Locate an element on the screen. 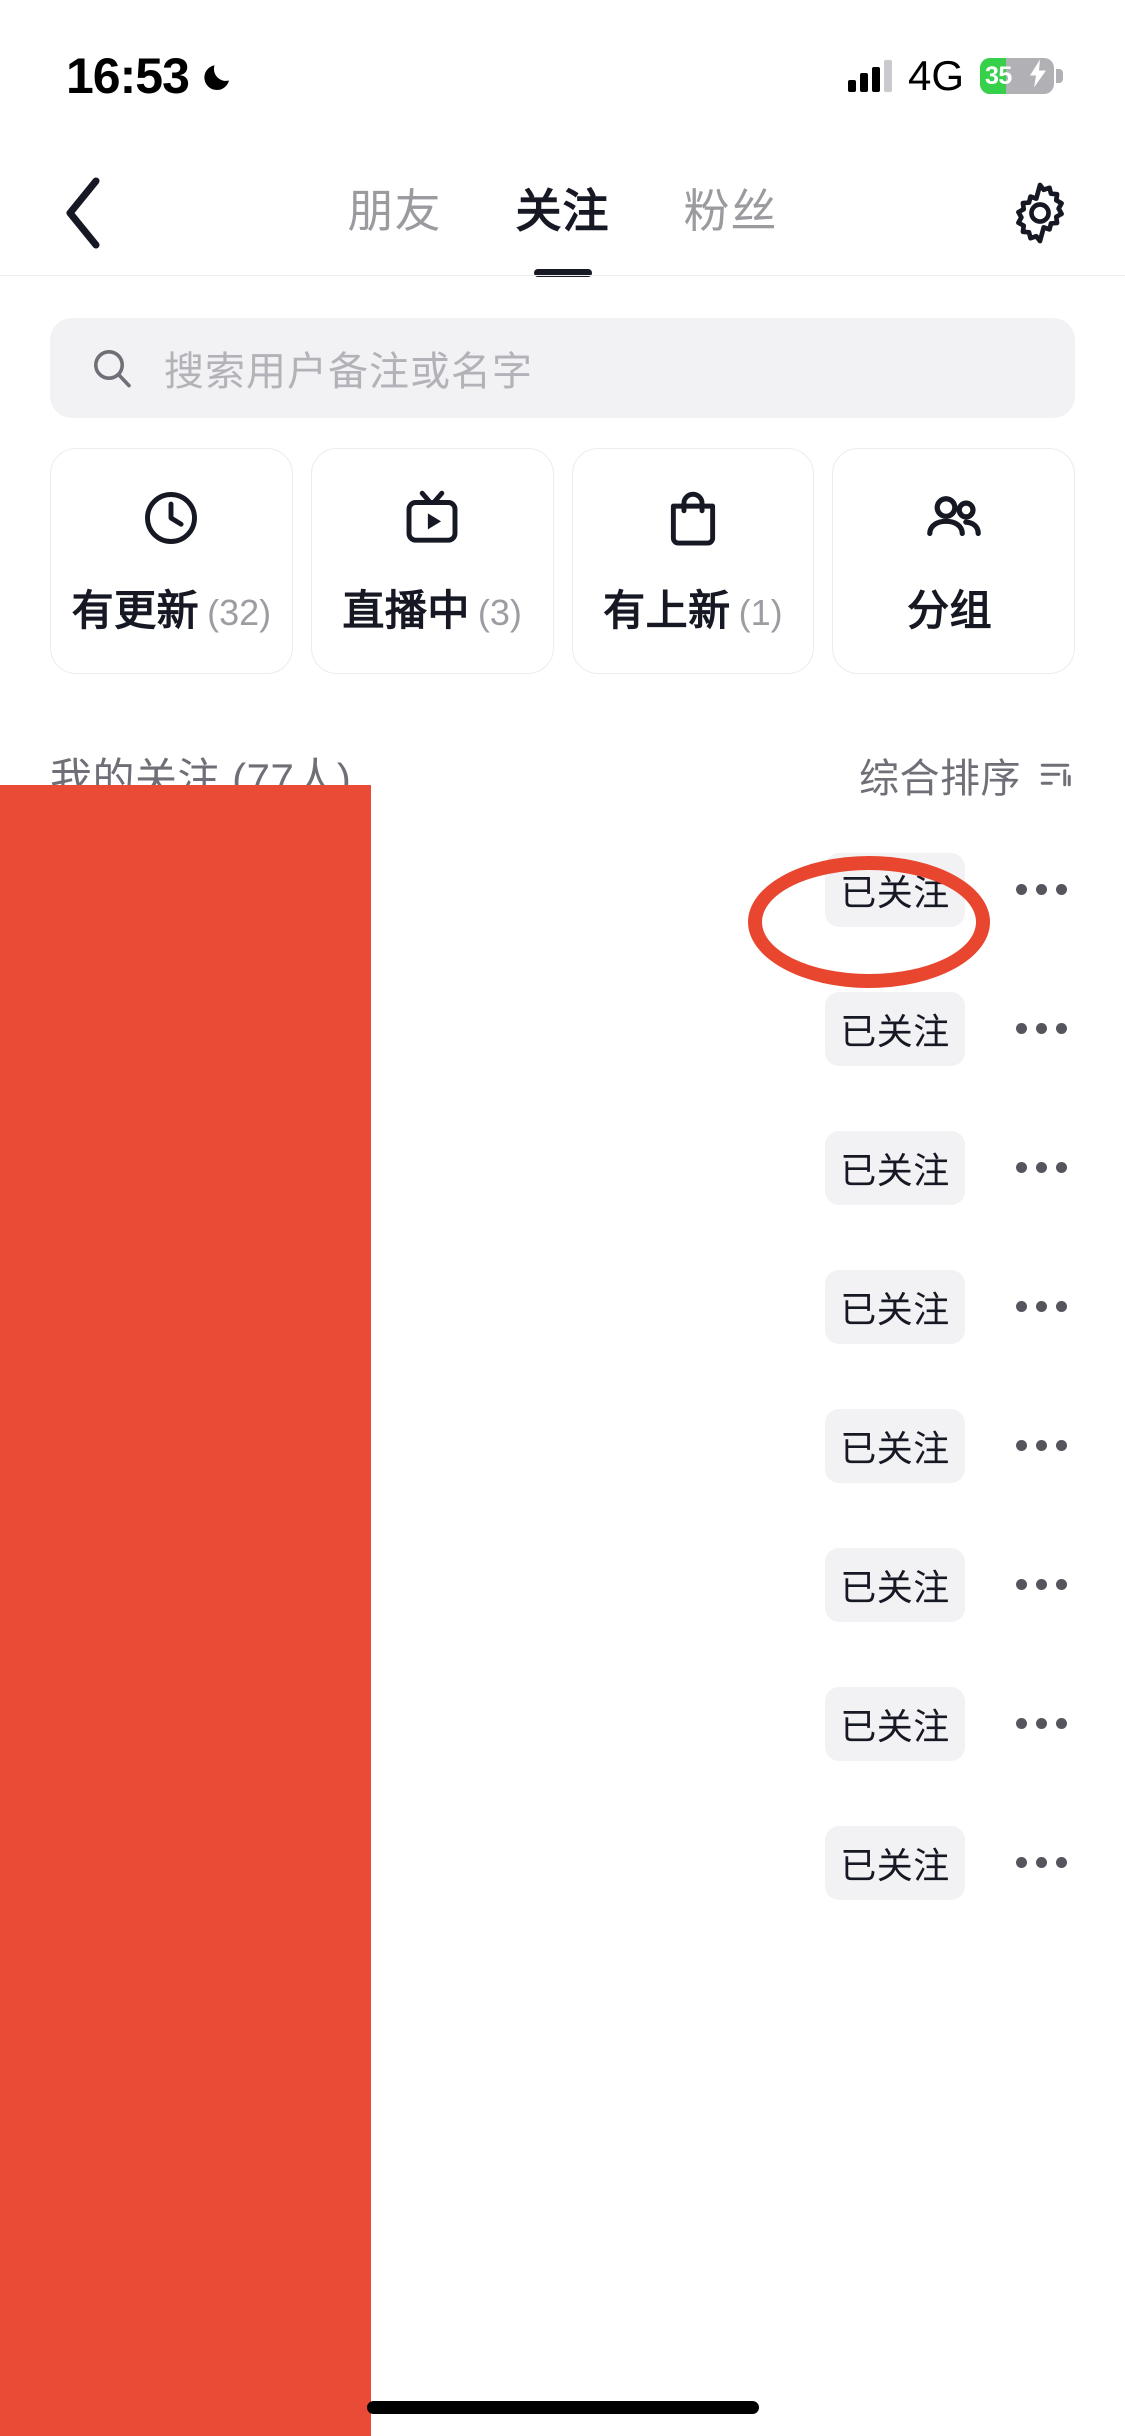 The width and height of the screenshot is (1125, 2436). shopping-bag-icon is located at coordinates (693, 518).